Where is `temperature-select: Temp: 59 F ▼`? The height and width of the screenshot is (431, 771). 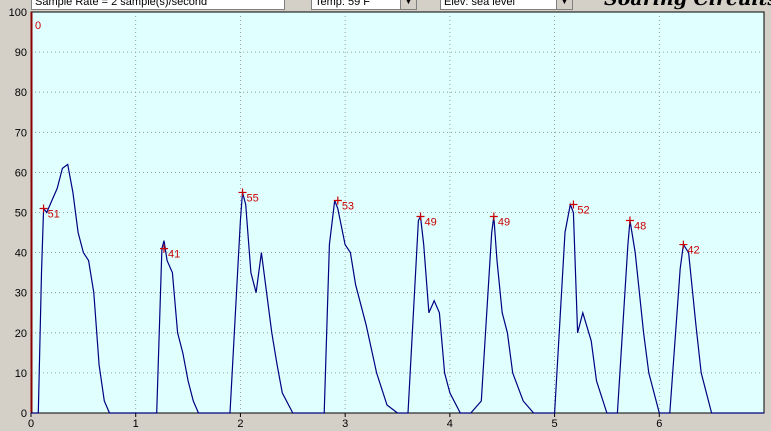
temperature-select: Temp: 59 F ▼ is located at coordinates (364, 5).